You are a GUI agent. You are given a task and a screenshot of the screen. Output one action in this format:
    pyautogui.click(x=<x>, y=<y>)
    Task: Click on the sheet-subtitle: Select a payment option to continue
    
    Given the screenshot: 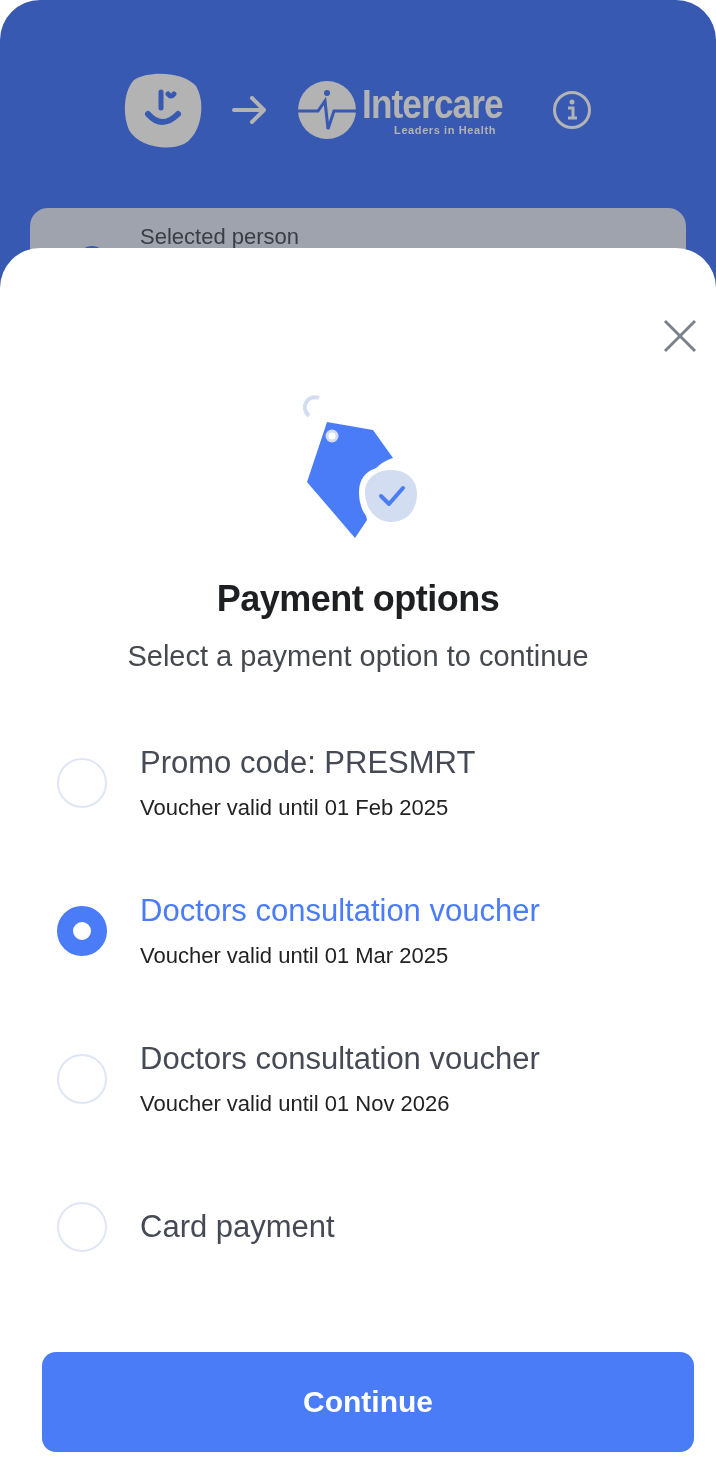 What is the action you would take?
    pyautogui.click(x=358, y=656)
    